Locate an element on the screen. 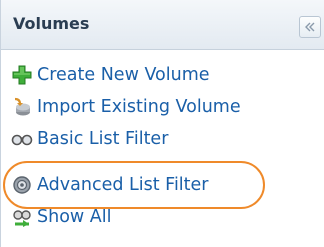  panel-title: Volumes is located at coordinates (51, 23).